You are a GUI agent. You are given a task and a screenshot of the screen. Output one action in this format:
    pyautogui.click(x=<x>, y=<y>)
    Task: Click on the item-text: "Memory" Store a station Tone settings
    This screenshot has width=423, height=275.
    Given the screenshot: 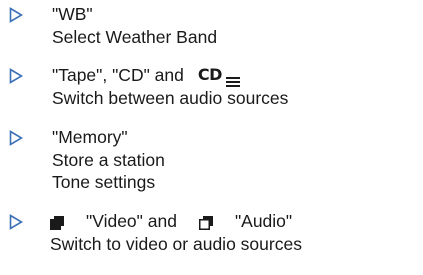 What is the action you would take?
    pyautogui.click(x=108, y=160)
    